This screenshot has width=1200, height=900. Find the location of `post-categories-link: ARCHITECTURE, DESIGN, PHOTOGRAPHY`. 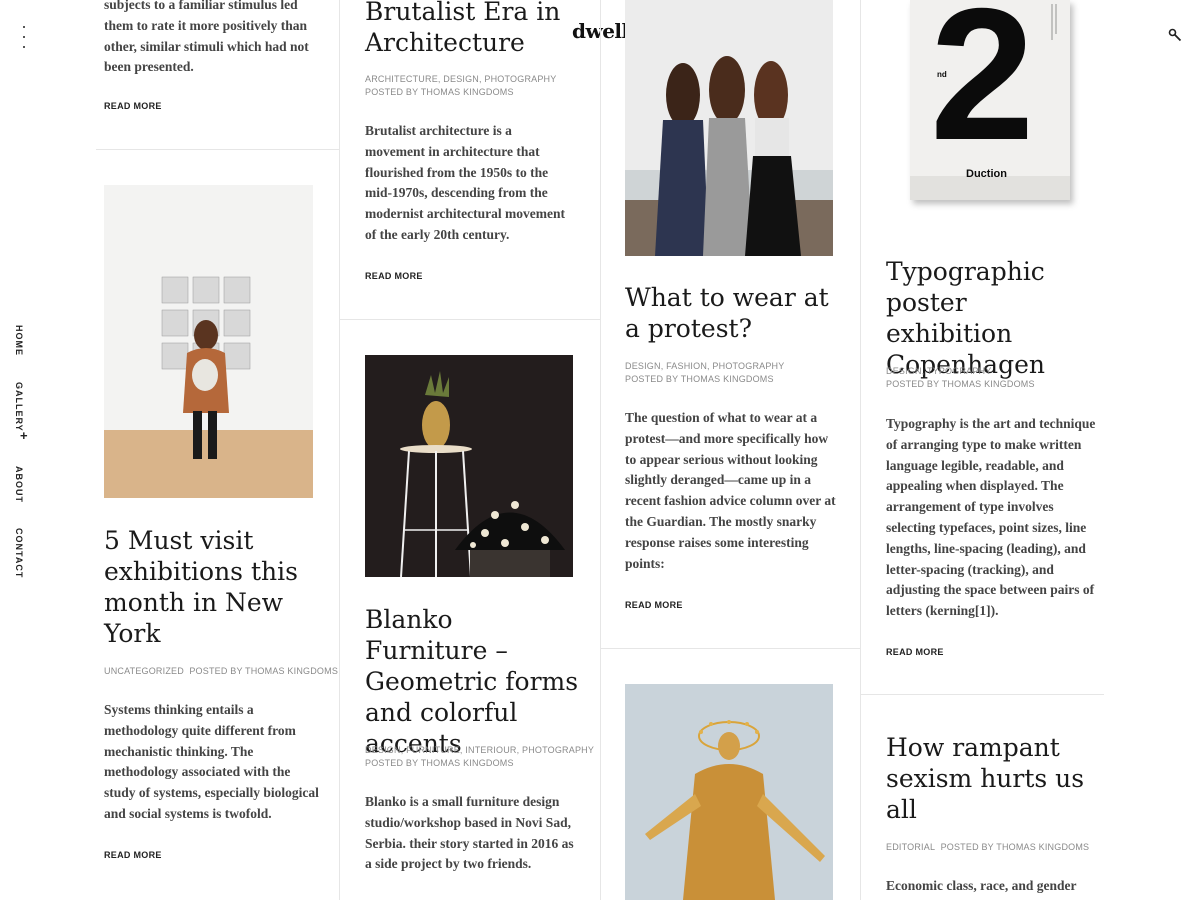

post-categories-link: ARCHITECTURE, DESIGN, PHOTOGRAPHY is located at coordinates (460, 79).